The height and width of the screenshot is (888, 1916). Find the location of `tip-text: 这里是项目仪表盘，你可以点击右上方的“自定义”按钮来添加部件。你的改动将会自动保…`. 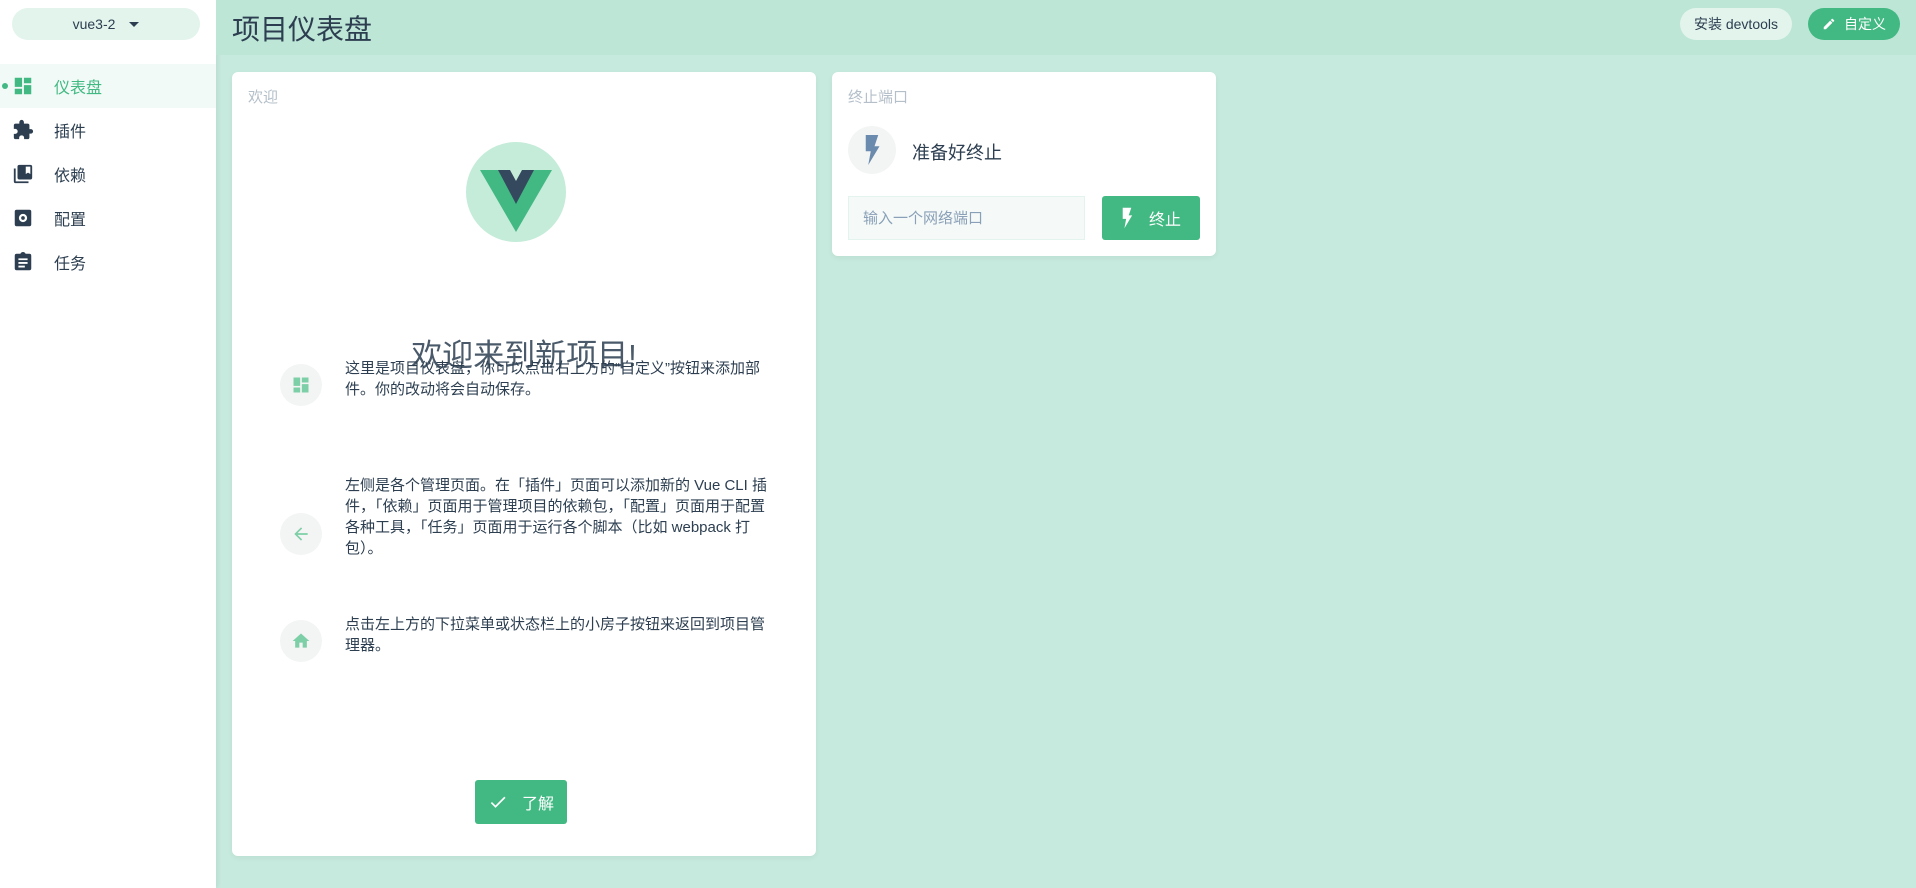

tip-text: 这里是项目仪表盘，你可以点击右上方的“自定义”按钮来添加部件。你的改动将会自动保… is located at coordinates (552, 379).